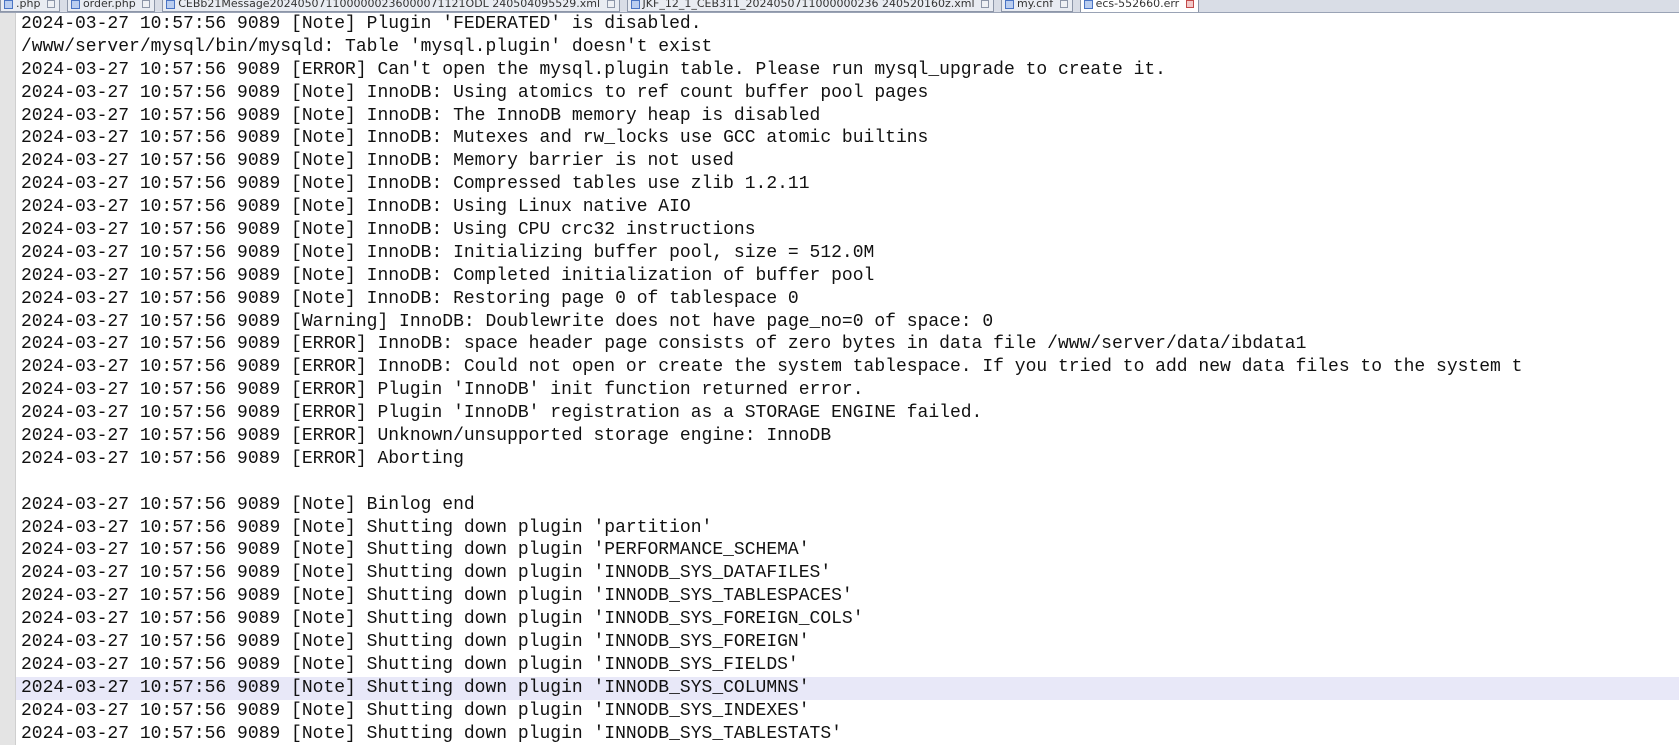 This screenshot has height=745, width=1679. Describe the element at coordinates (847, 482) in the screenshot. I see `log-line` at that location.